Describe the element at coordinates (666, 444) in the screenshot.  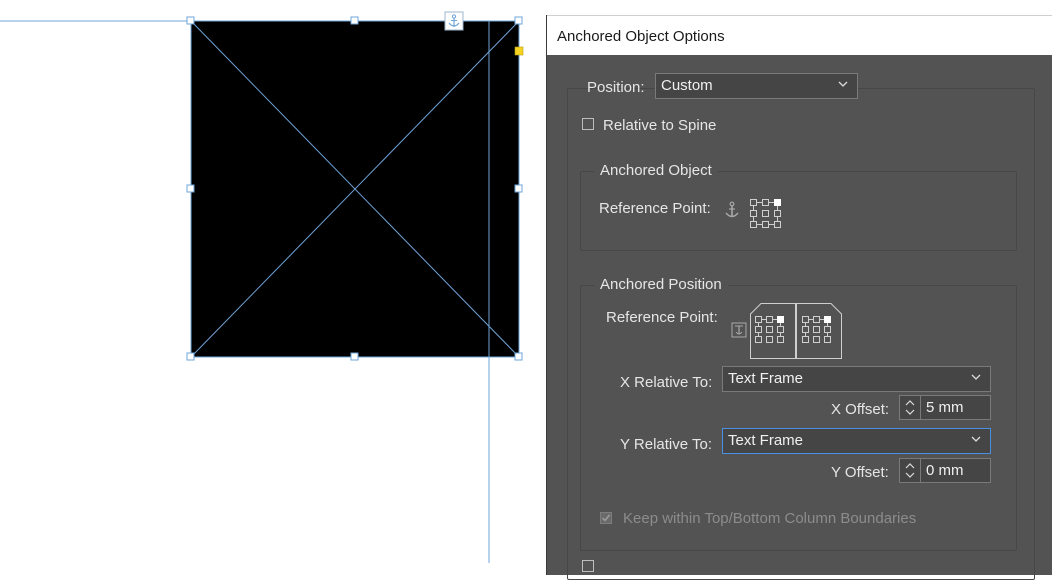
I see `y-relative-to-label: Y Relative To:` at that location.